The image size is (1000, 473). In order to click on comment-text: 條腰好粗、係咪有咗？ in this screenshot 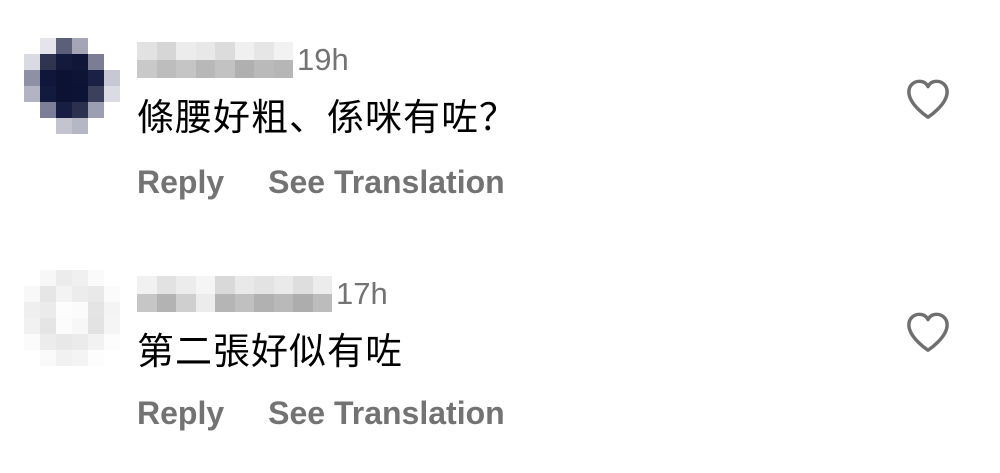, I will do `click(327, 117)`.